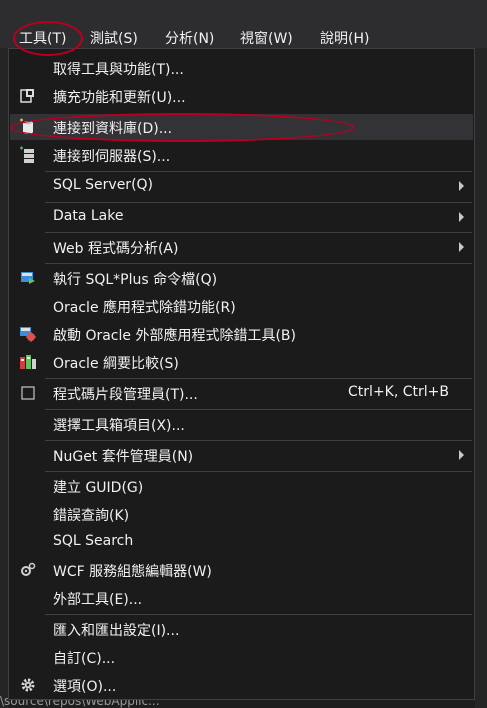  I want to click on sqlplus-icon, so click(28, 278).